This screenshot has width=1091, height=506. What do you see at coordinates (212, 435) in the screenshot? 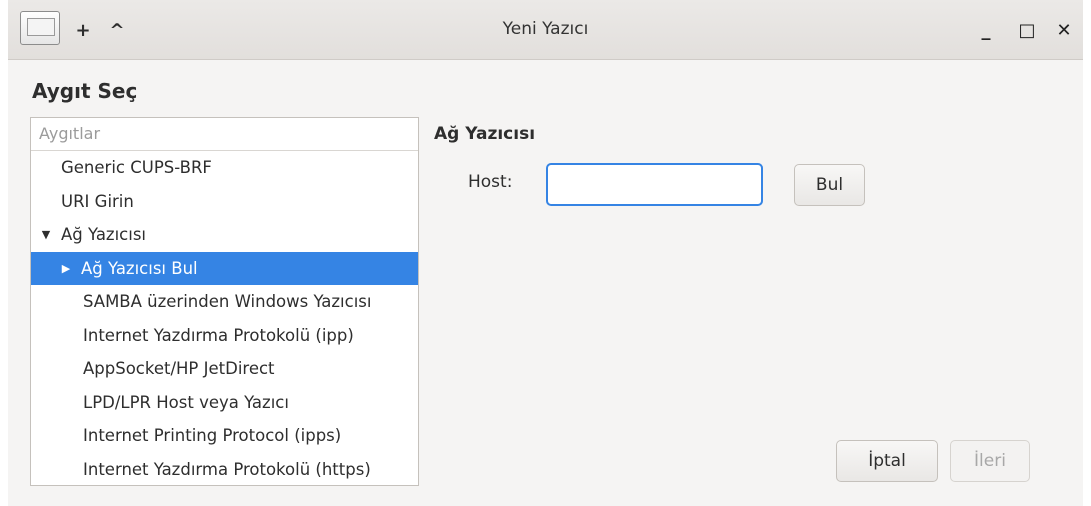
I see `tree-item-label: Internet Printing Protocol (ipps)` at bounding box center [212, 435].